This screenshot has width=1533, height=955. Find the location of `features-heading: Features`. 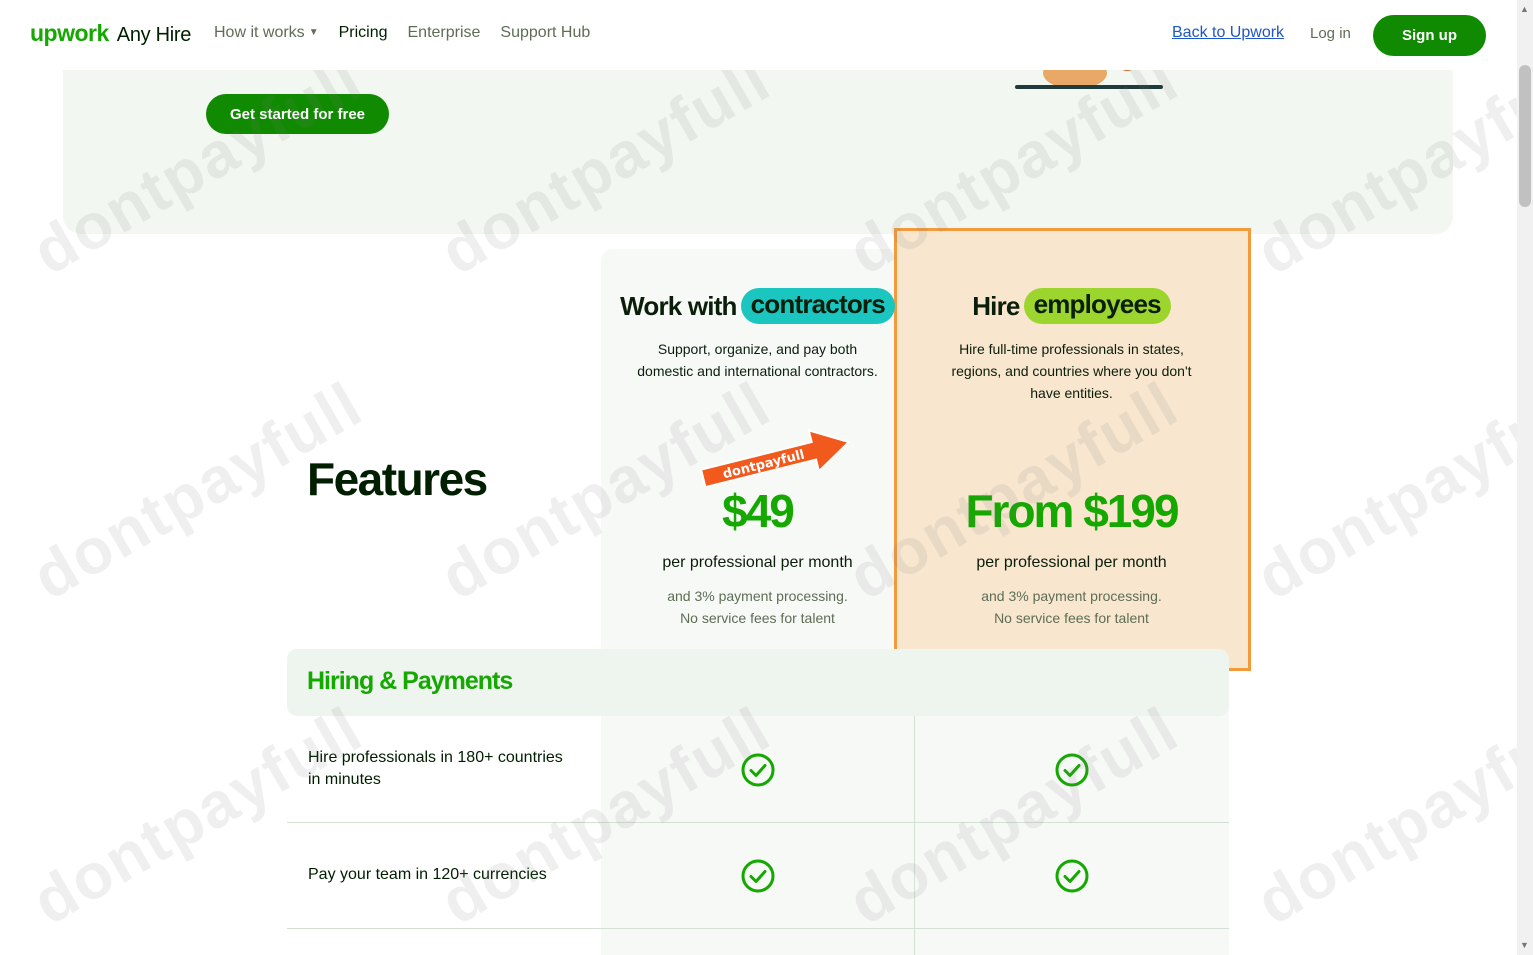

features-heading: Features is located at coordinates (397, 479).